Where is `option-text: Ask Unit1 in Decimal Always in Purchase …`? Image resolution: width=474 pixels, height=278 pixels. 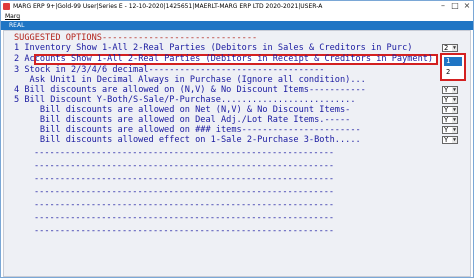
option-text: Ask Unit1 in Decimal Always in Purchase … is located at coordinates (192, 80).